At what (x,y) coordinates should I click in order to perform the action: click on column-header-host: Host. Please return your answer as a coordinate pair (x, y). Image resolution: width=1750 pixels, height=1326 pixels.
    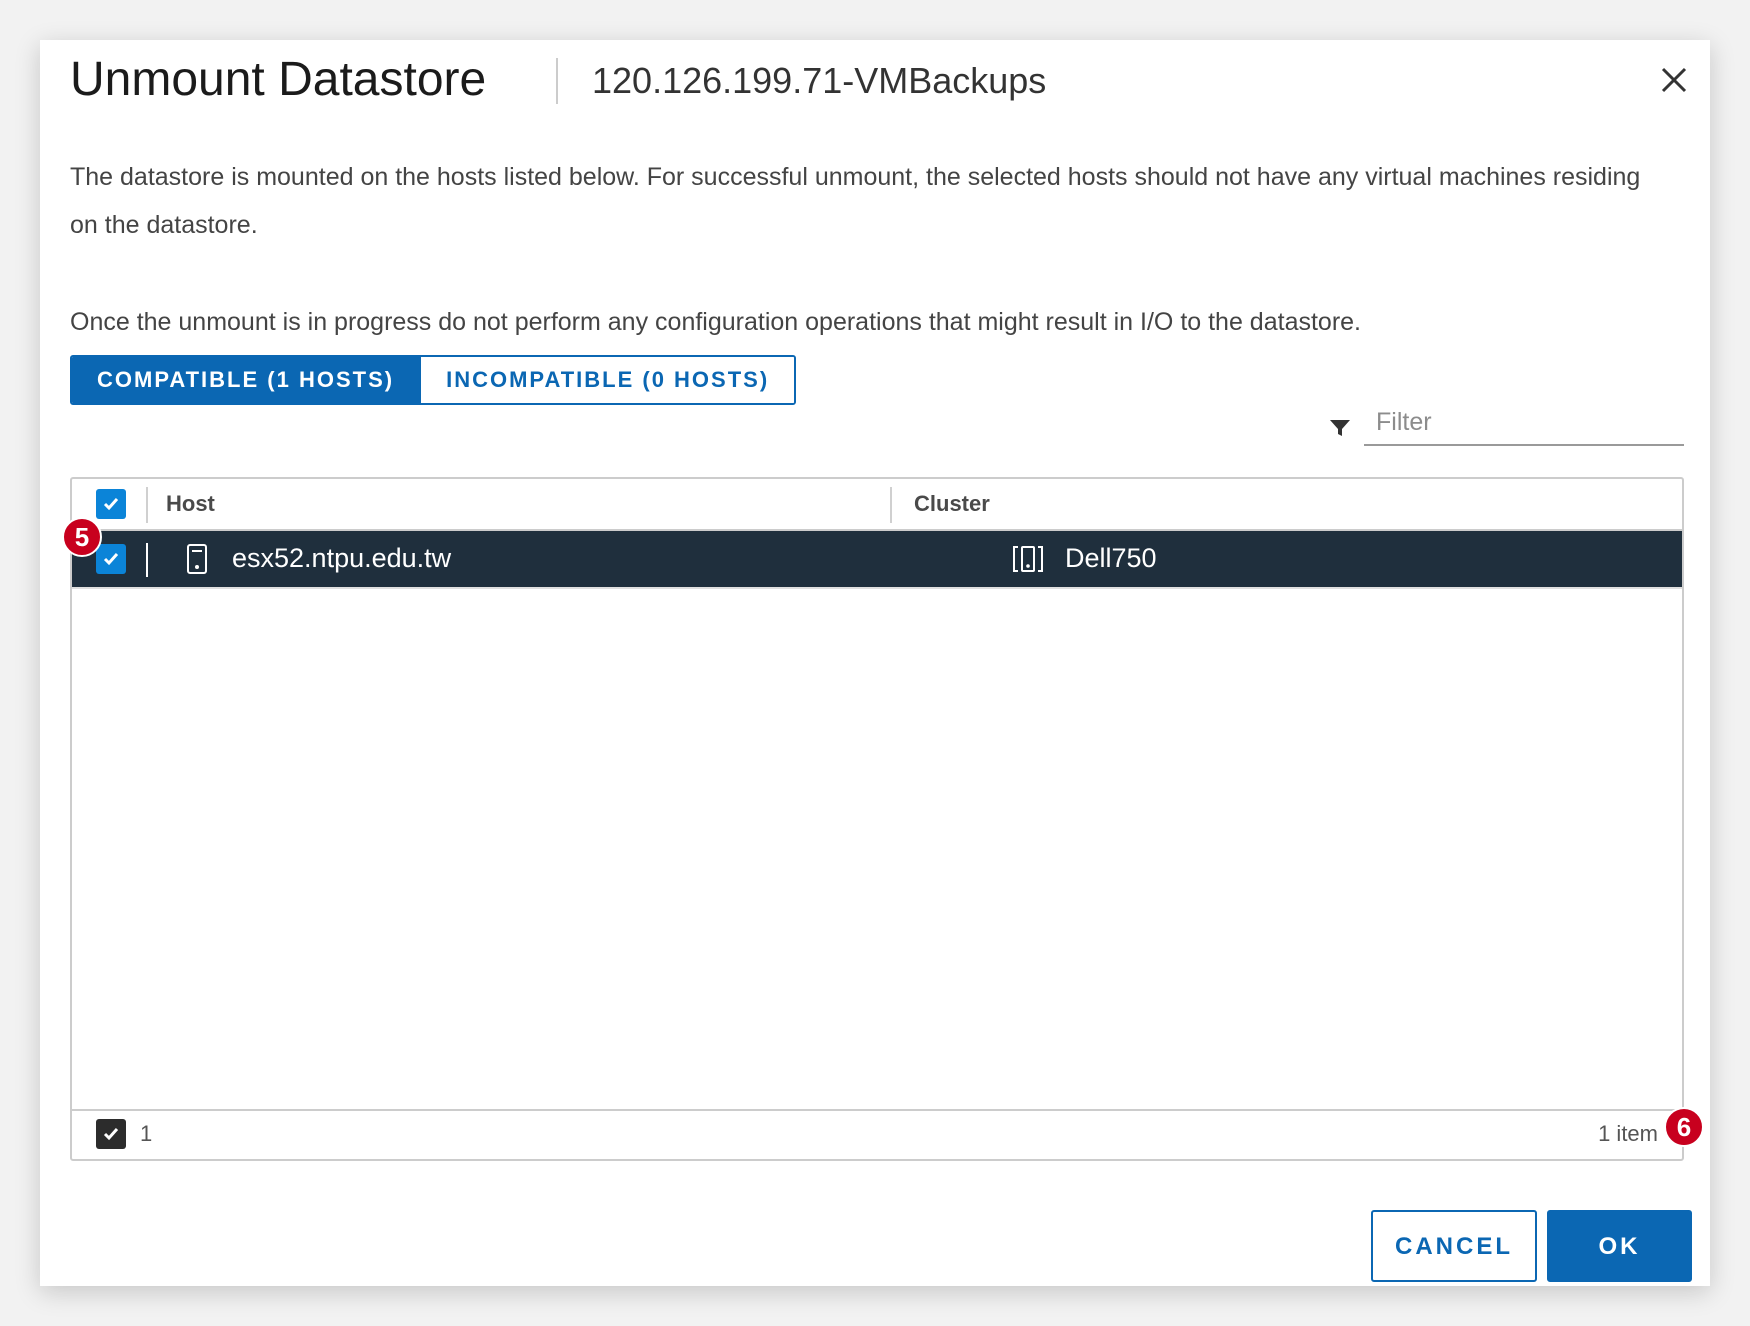
    Looking at the image, I should click on (190, 504).